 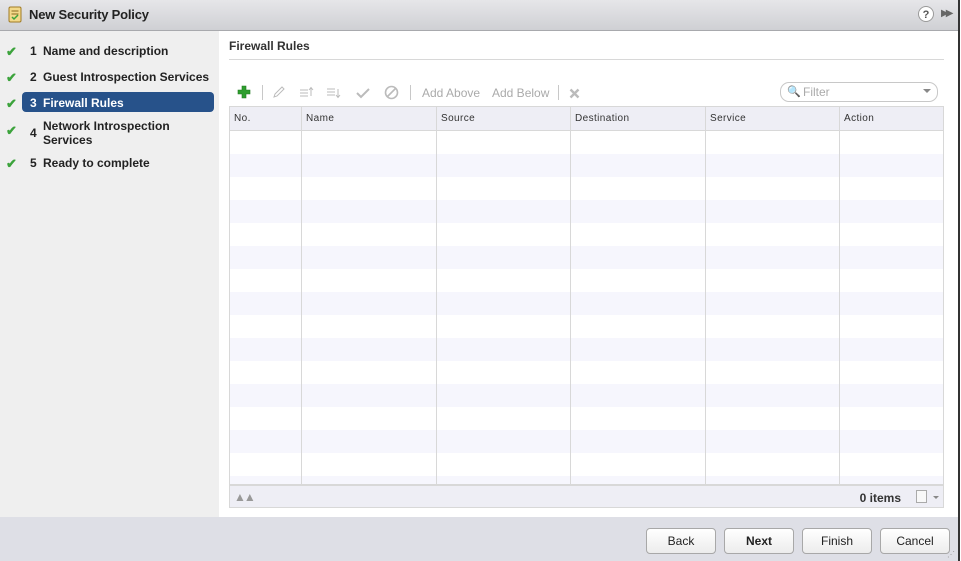 What do you see at coordinates (574, 93) in the screenshot?
I see `delete-x-icon` at bounding box center [574, 93].